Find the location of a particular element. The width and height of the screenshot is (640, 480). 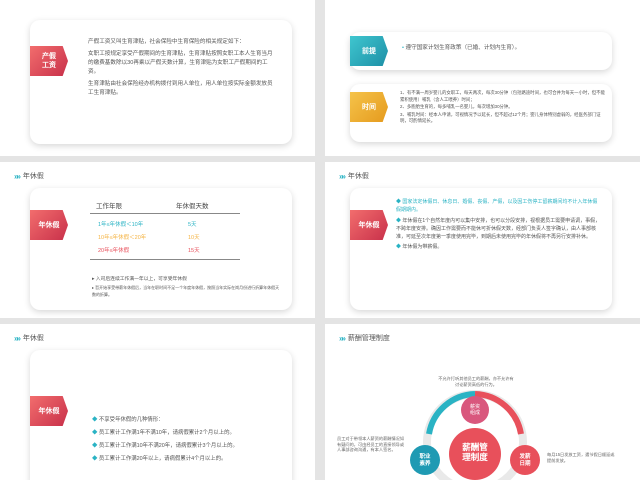

list-item: ◆ 员工累计工作满10年不满20年，请病假累计3个月以上的。 is located at coordinates (165, 446).